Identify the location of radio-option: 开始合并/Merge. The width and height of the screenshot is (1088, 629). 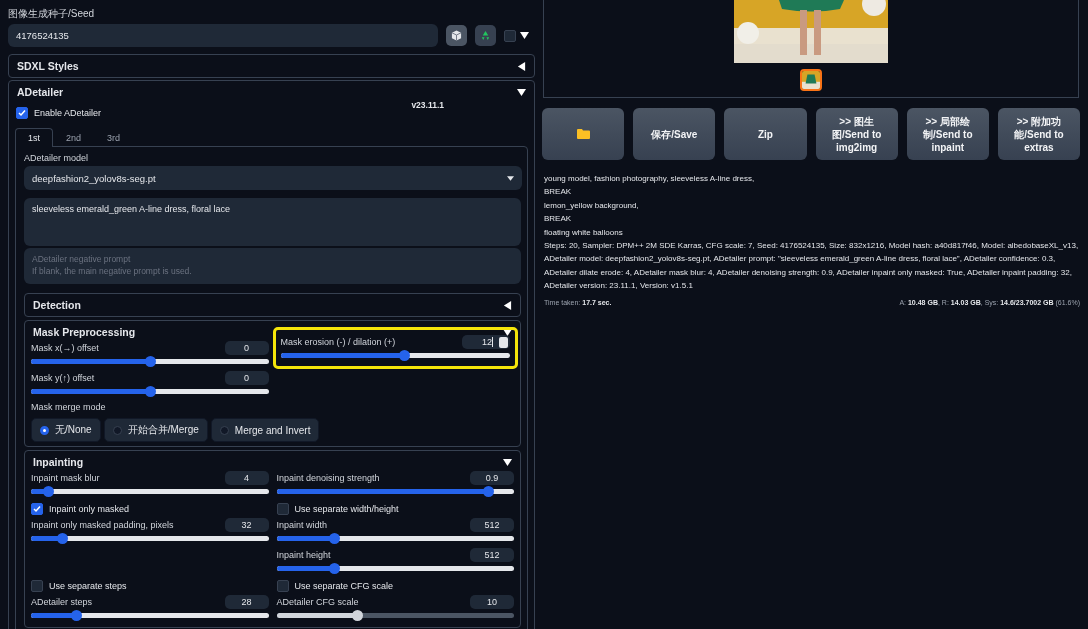
(155, 430).